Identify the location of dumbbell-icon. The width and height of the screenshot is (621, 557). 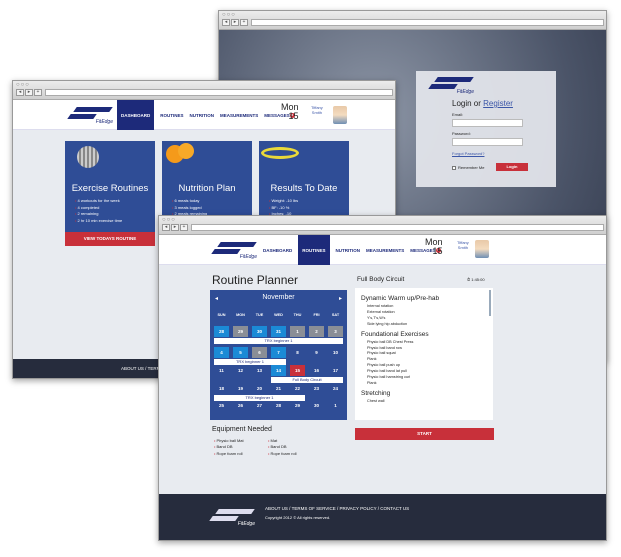
(88, 157).